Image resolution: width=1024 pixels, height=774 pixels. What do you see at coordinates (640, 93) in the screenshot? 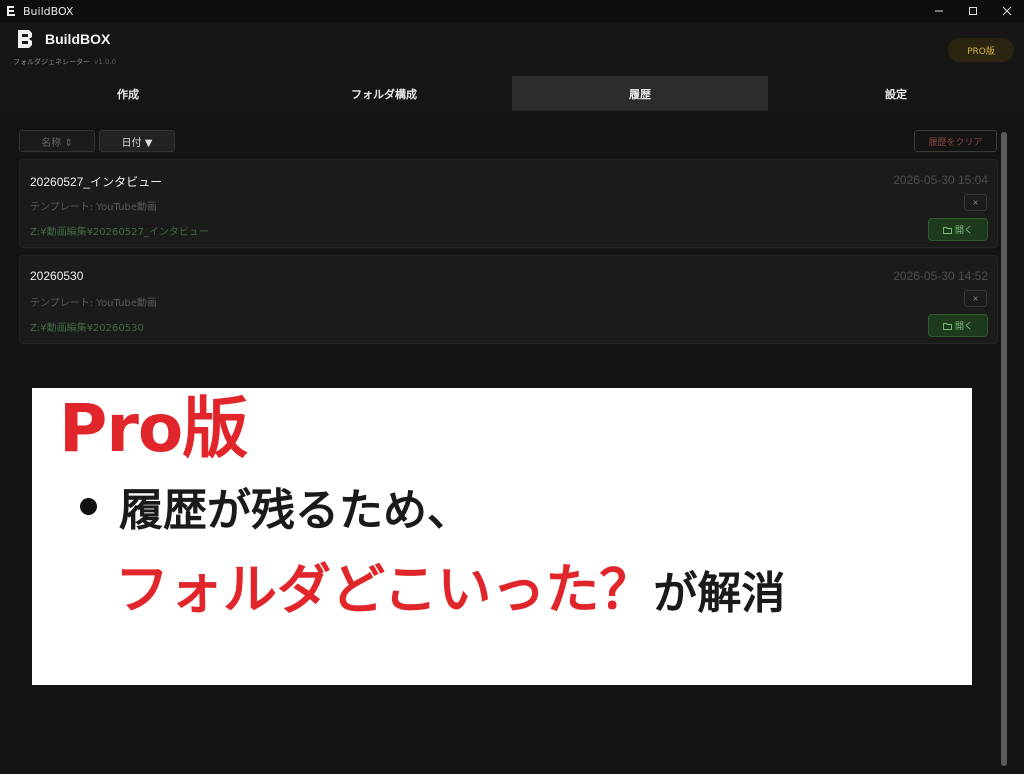
I see `tab-history: 履歴` at bounding box center [640, 93].